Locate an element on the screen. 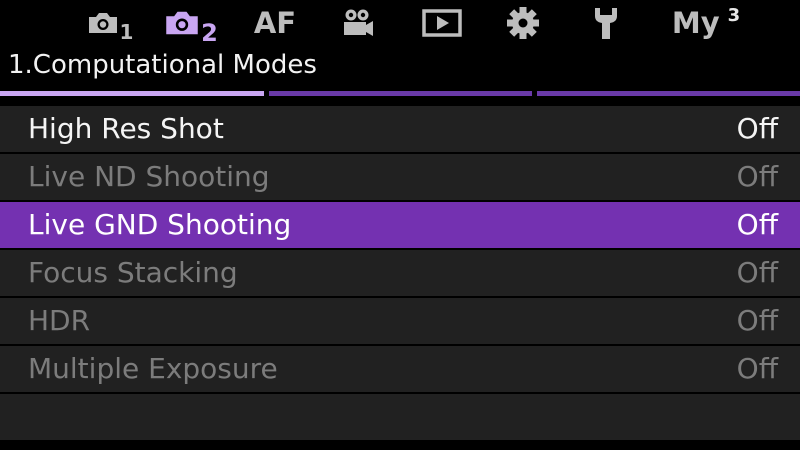 The image size is (800, 450). tab-af-label: AF is located at coordinates (275, 22).